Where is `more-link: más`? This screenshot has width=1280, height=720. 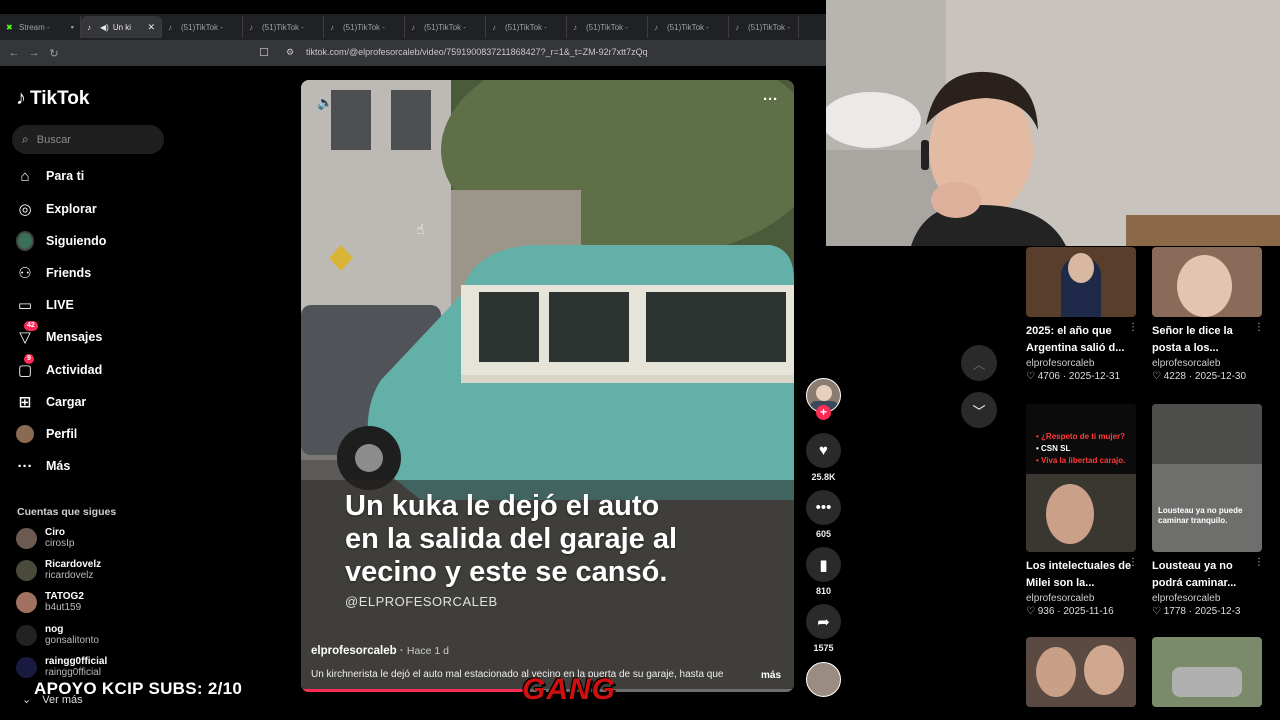 more-link: más is located at coordinates (771, 675).